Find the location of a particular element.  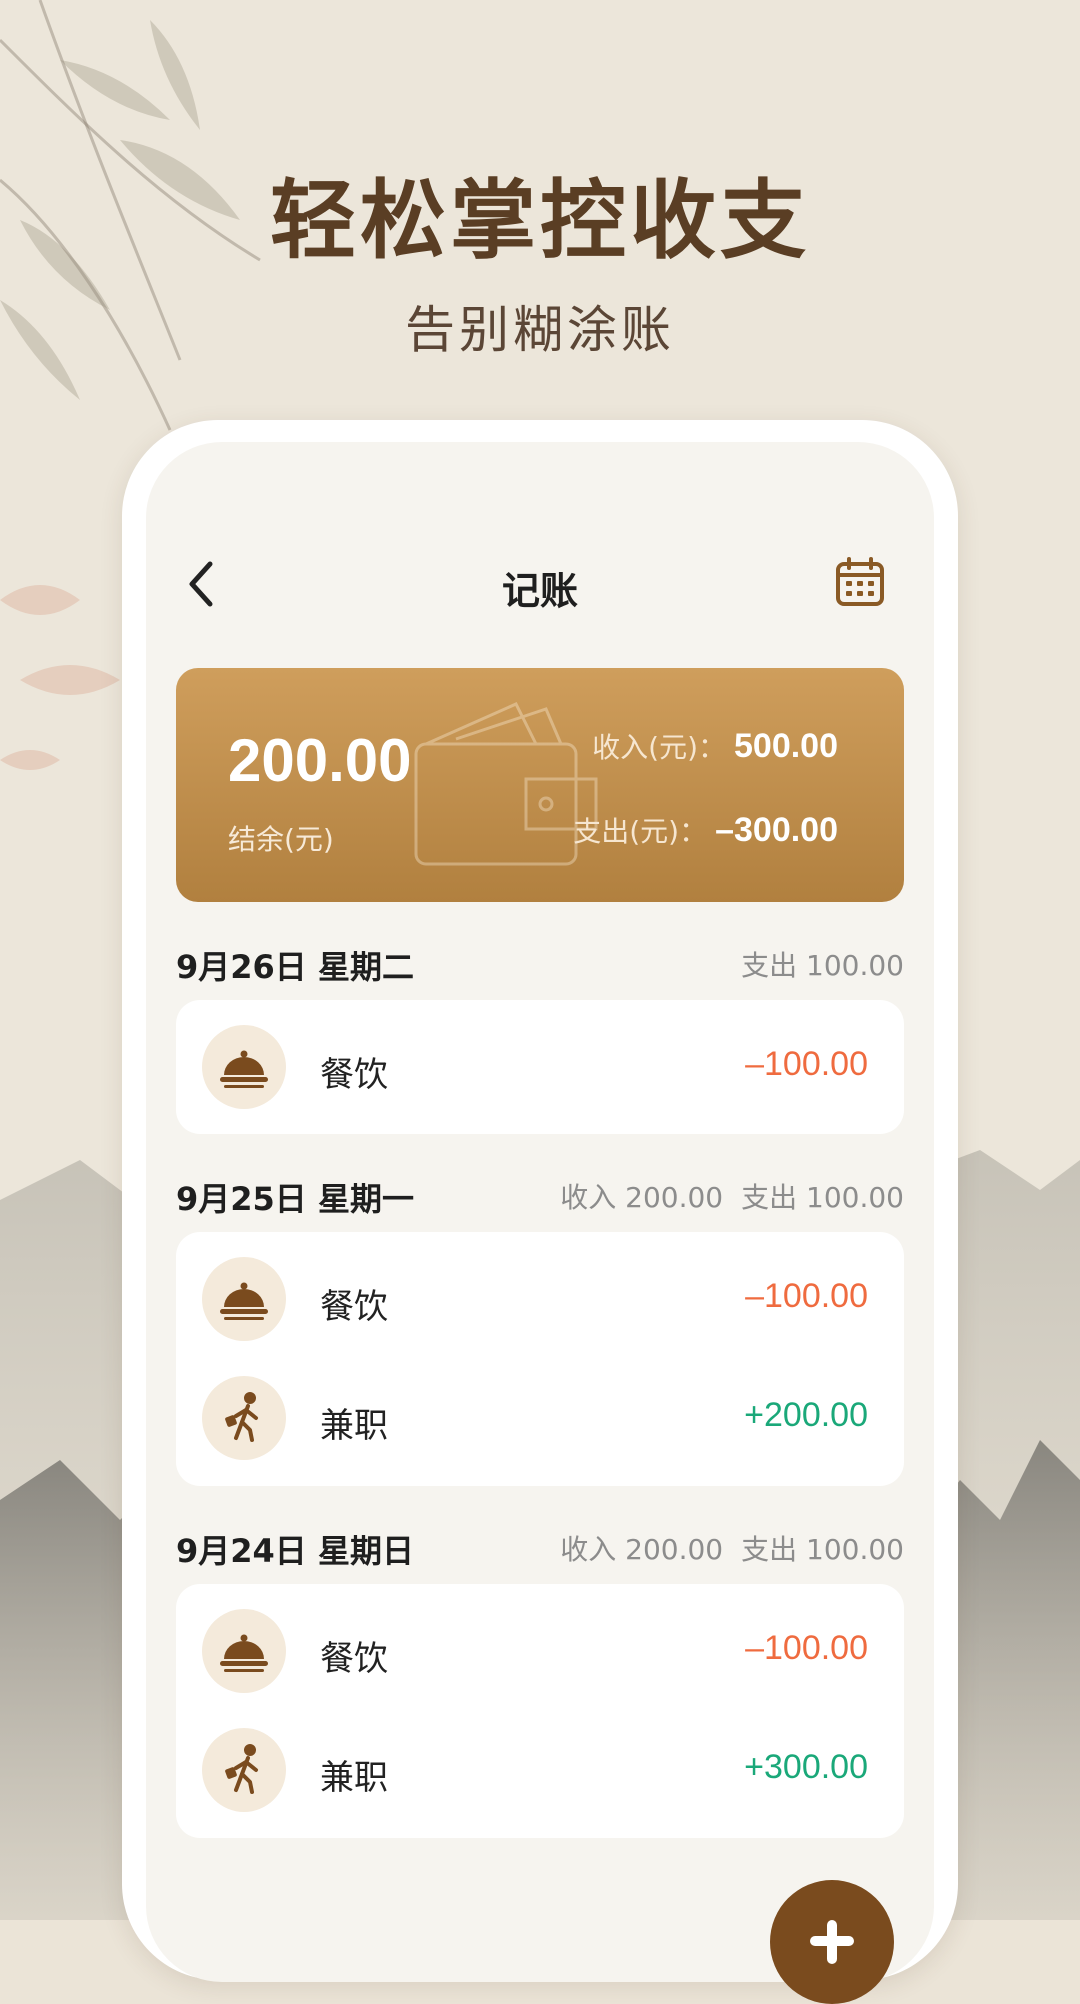

promo-subline: 告别糊涂账 is located at coordinates (540, 330).